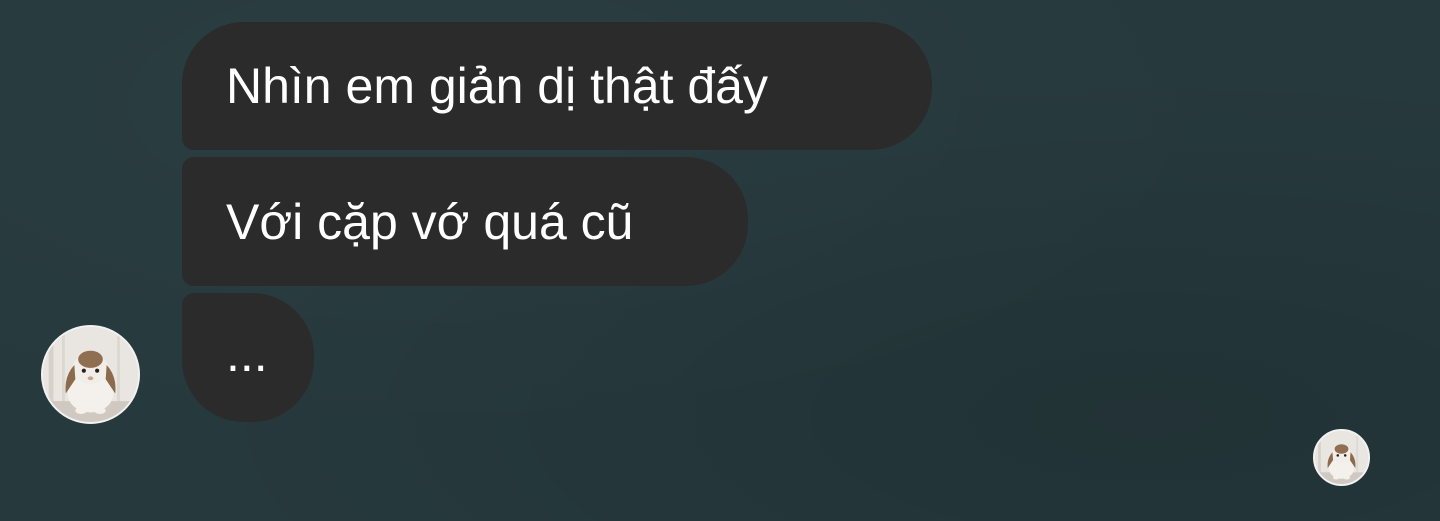 Image resolution: width=1440 pixels, height=521 pixels. I want to click on message-text: Với cặp vớ quá cũ, so click(430, 221).